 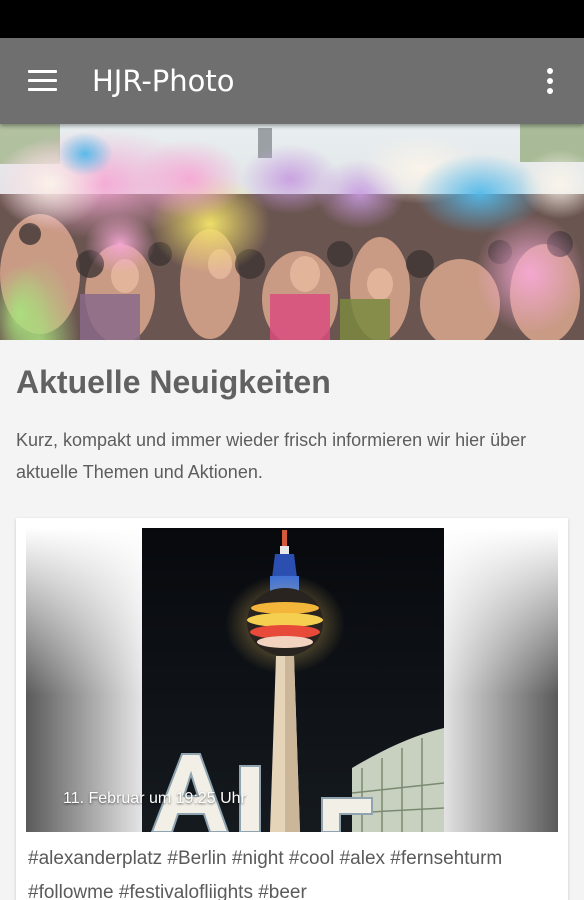 I want to click on section-heading: Aktuelle Neuigkeiten, so click(x=173, y=382).